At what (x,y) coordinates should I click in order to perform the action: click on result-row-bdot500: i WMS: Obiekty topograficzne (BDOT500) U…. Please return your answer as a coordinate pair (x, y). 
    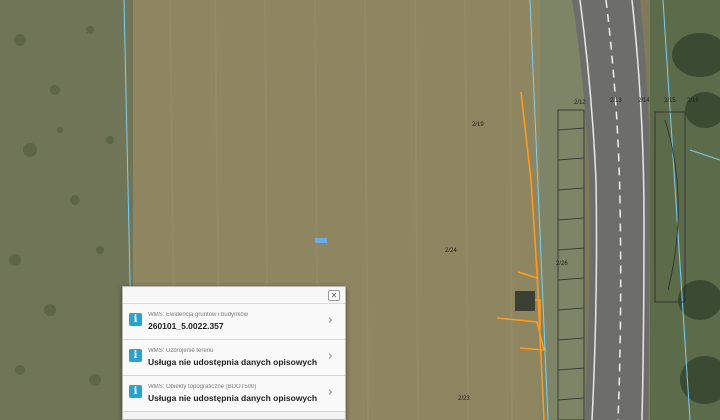
    Looking at the image, I should click on (234, 394).